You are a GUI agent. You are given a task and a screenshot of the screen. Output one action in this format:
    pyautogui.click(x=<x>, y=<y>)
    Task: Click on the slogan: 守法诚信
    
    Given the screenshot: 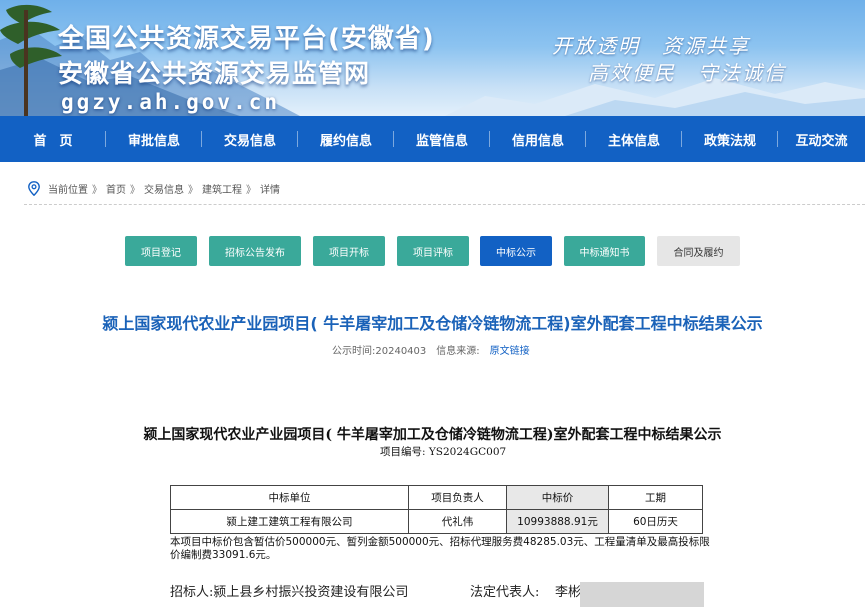 What is the action you would take?
    pyautogui.click(x=742, y=73)
    